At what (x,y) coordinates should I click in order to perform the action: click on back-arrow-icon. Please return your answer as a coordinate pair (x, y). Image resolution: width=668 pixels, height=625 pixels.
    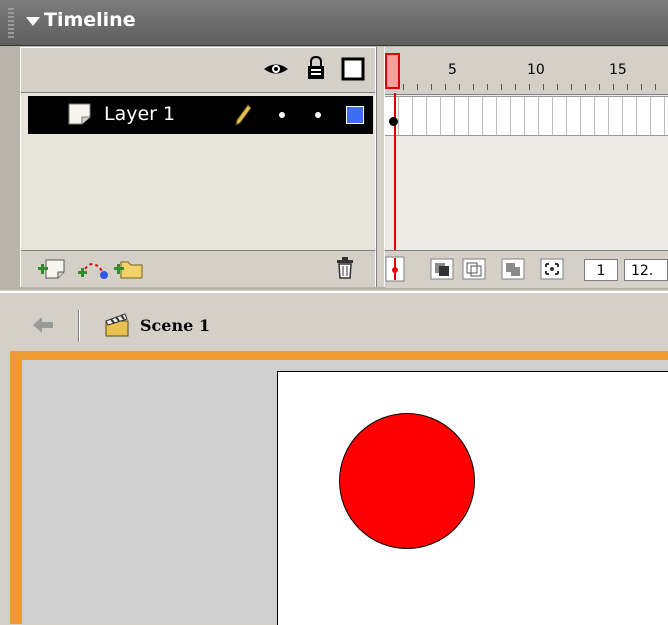
    Looking at the image, I should click on (43, 325).